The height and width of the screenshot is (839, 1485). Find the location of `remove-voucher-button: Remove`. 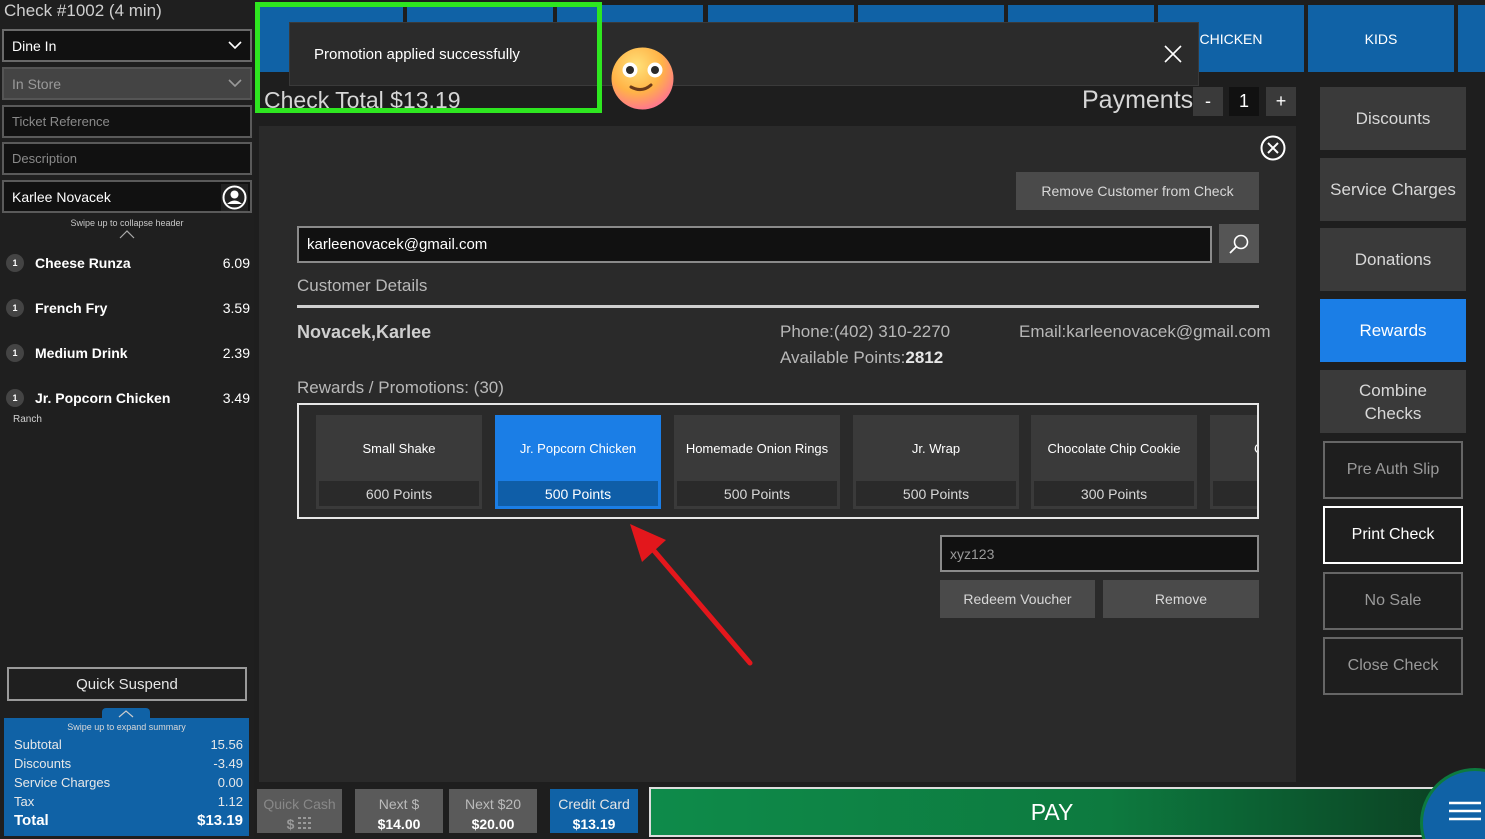

remove-voucher-button: Remove is located at coordinates (1181, 599).